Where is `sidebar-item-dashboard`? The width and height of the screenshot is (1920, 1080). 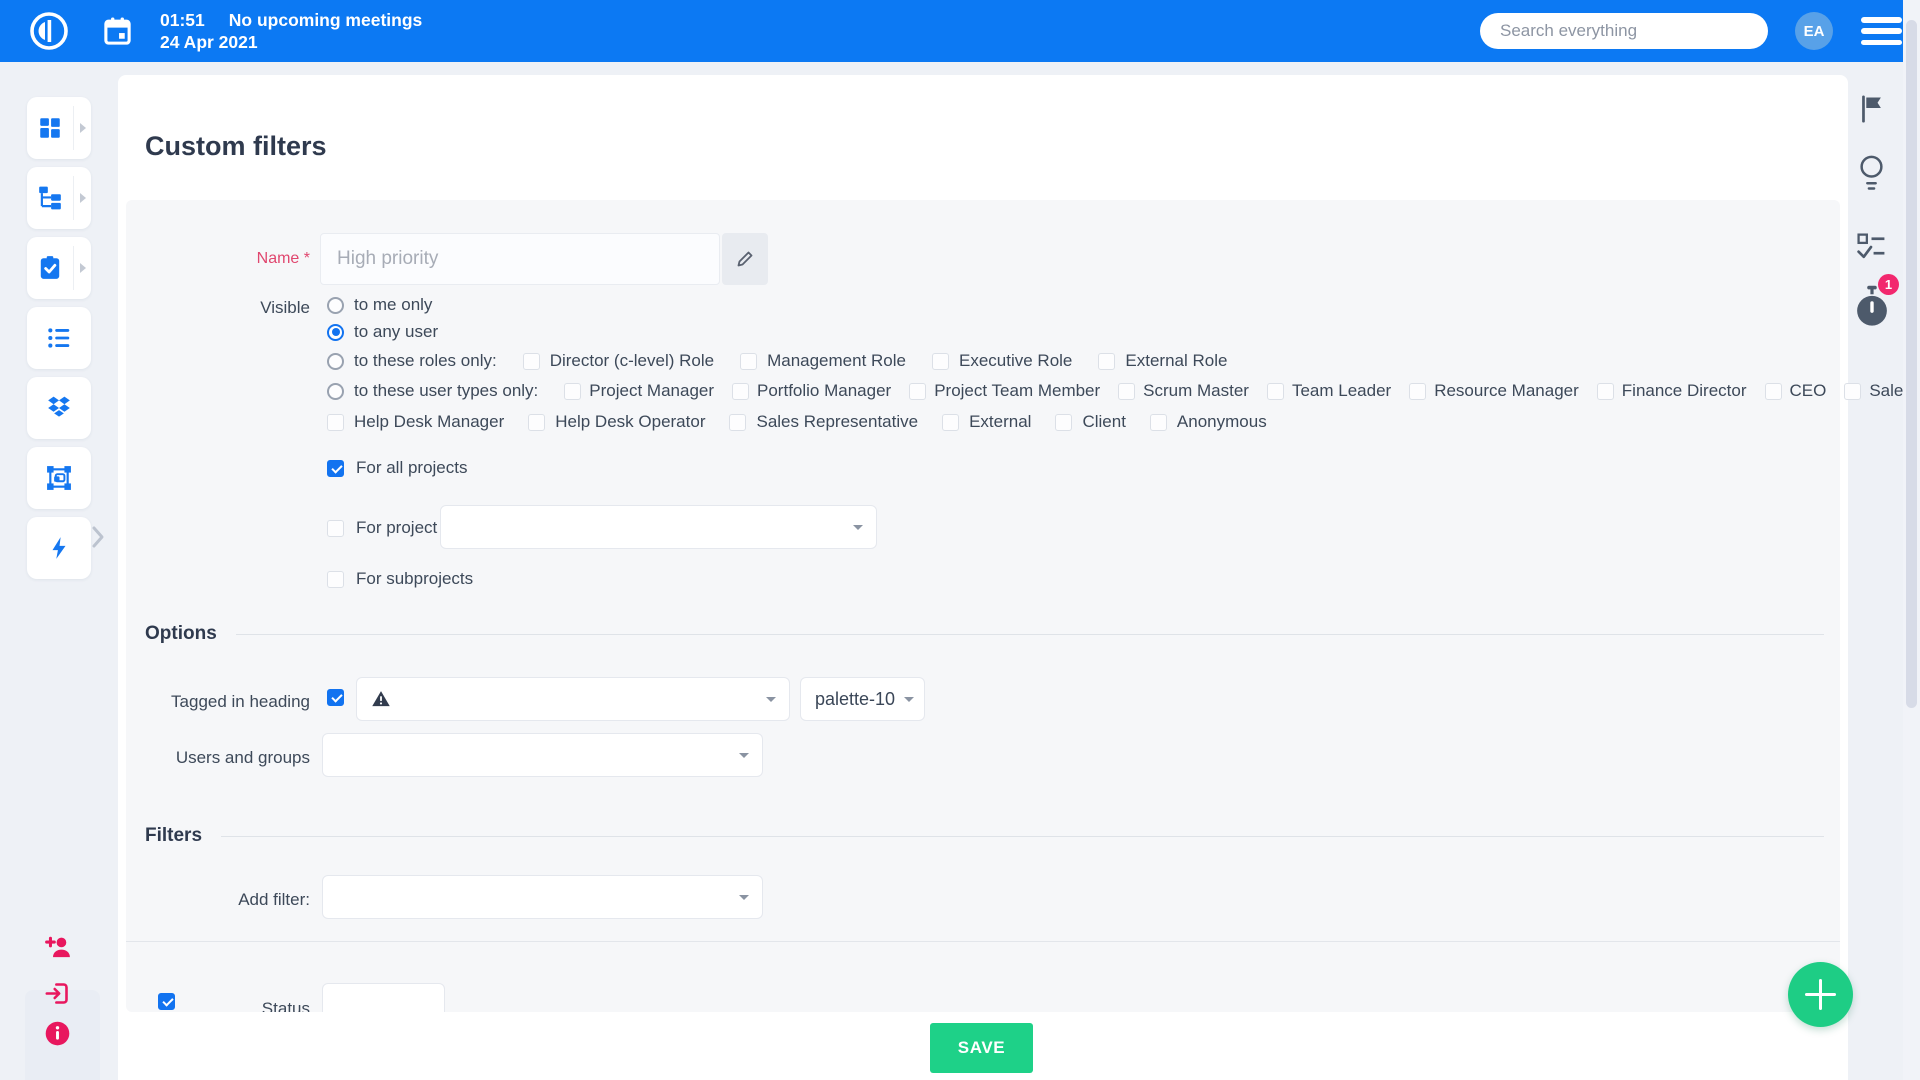
sidebar-item-dashboard is located at coordinates (59, 128).